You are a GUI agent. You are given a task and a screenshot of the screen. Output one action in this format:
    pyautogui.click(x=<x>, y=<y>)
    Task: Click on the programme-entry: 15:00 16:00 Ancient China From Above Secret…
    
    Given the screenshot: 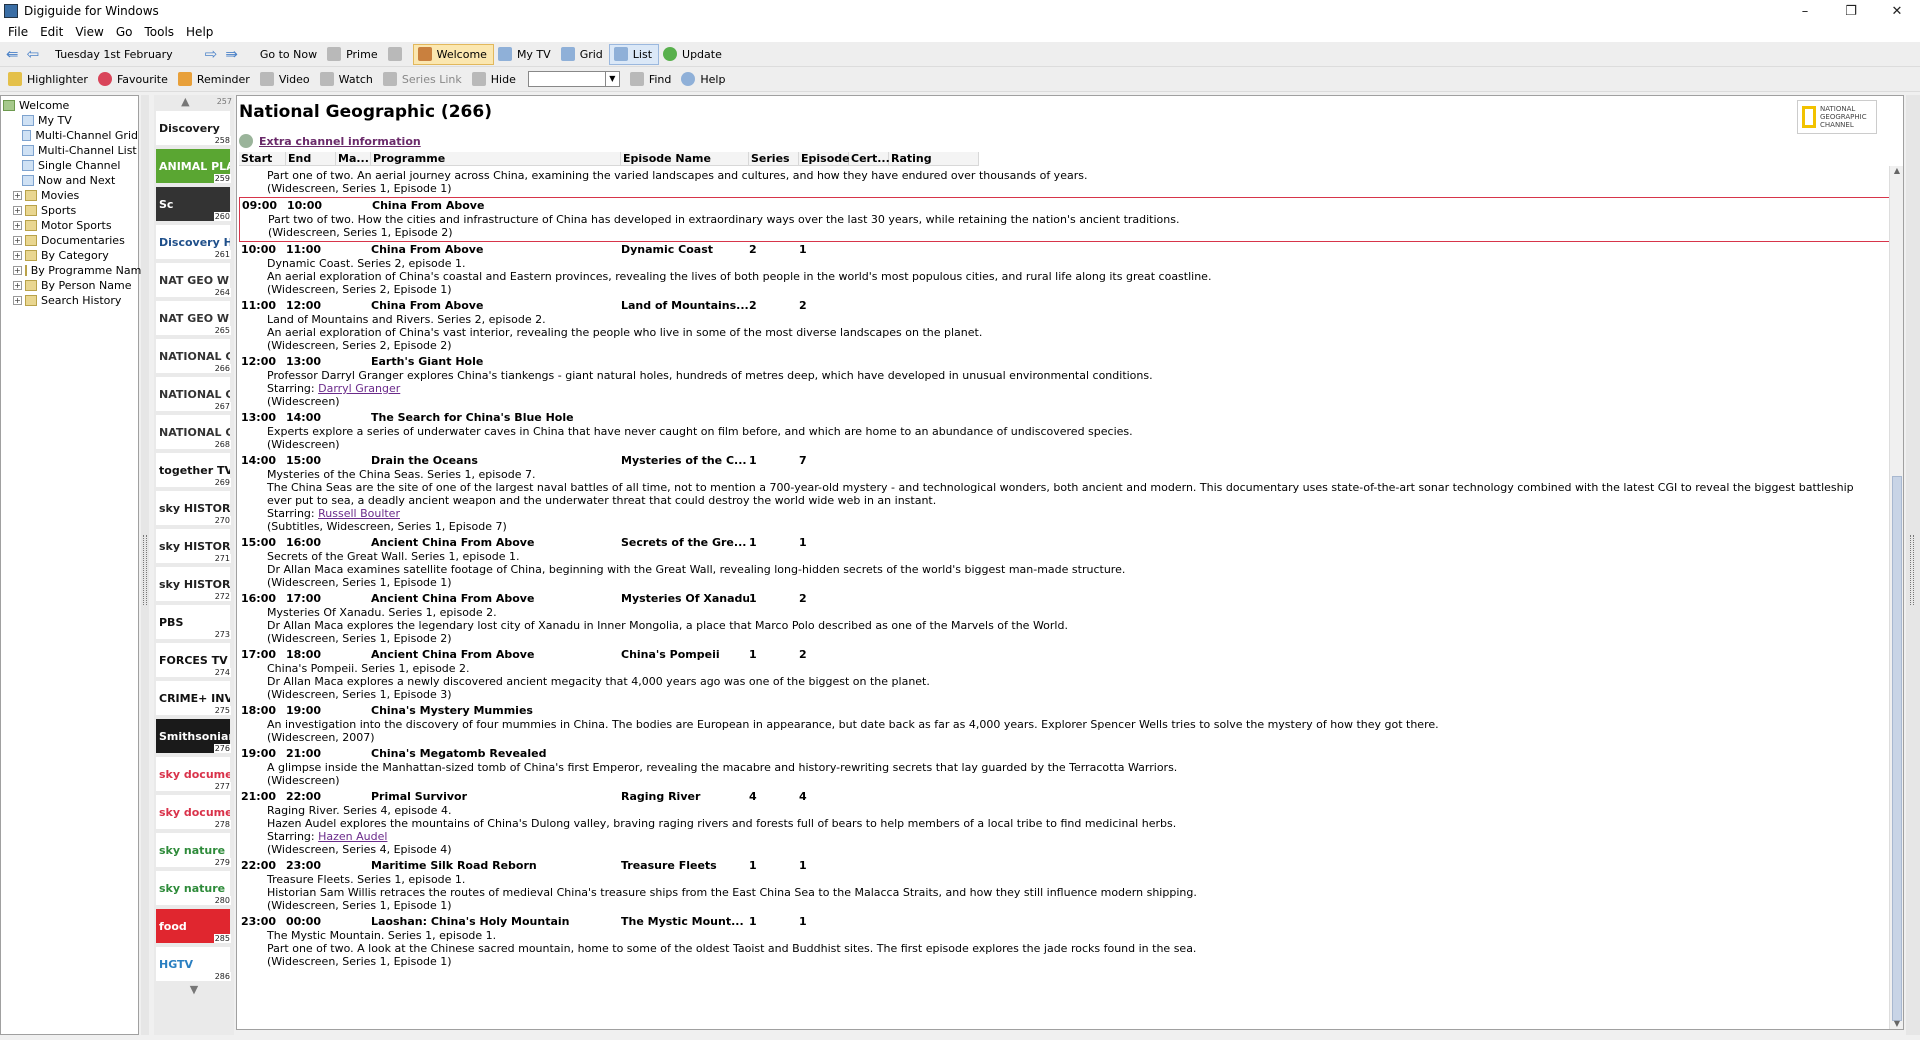 What is the action you would take?
    pyautogui.click(x=1065, y=563)
    